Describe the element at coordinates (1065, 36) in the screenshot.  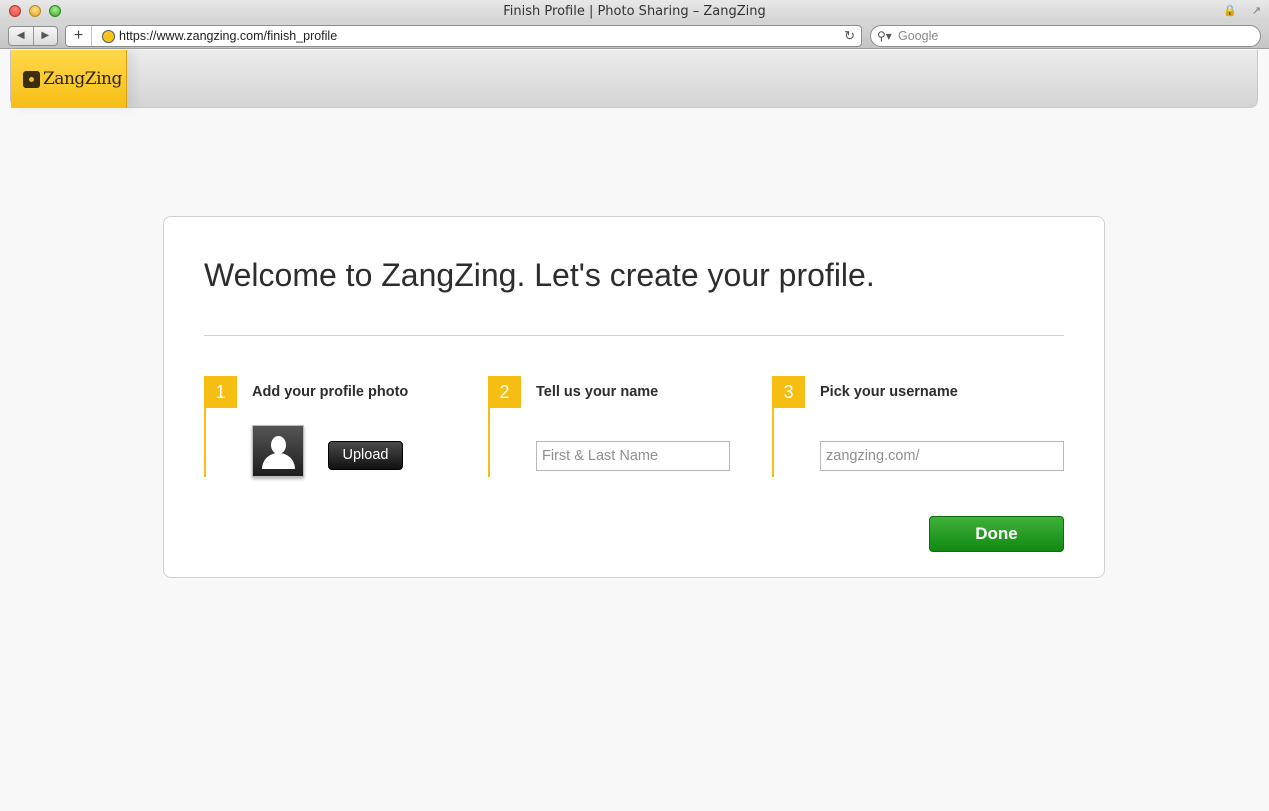
I see `search-field: ⚲▾ Google` at that location.